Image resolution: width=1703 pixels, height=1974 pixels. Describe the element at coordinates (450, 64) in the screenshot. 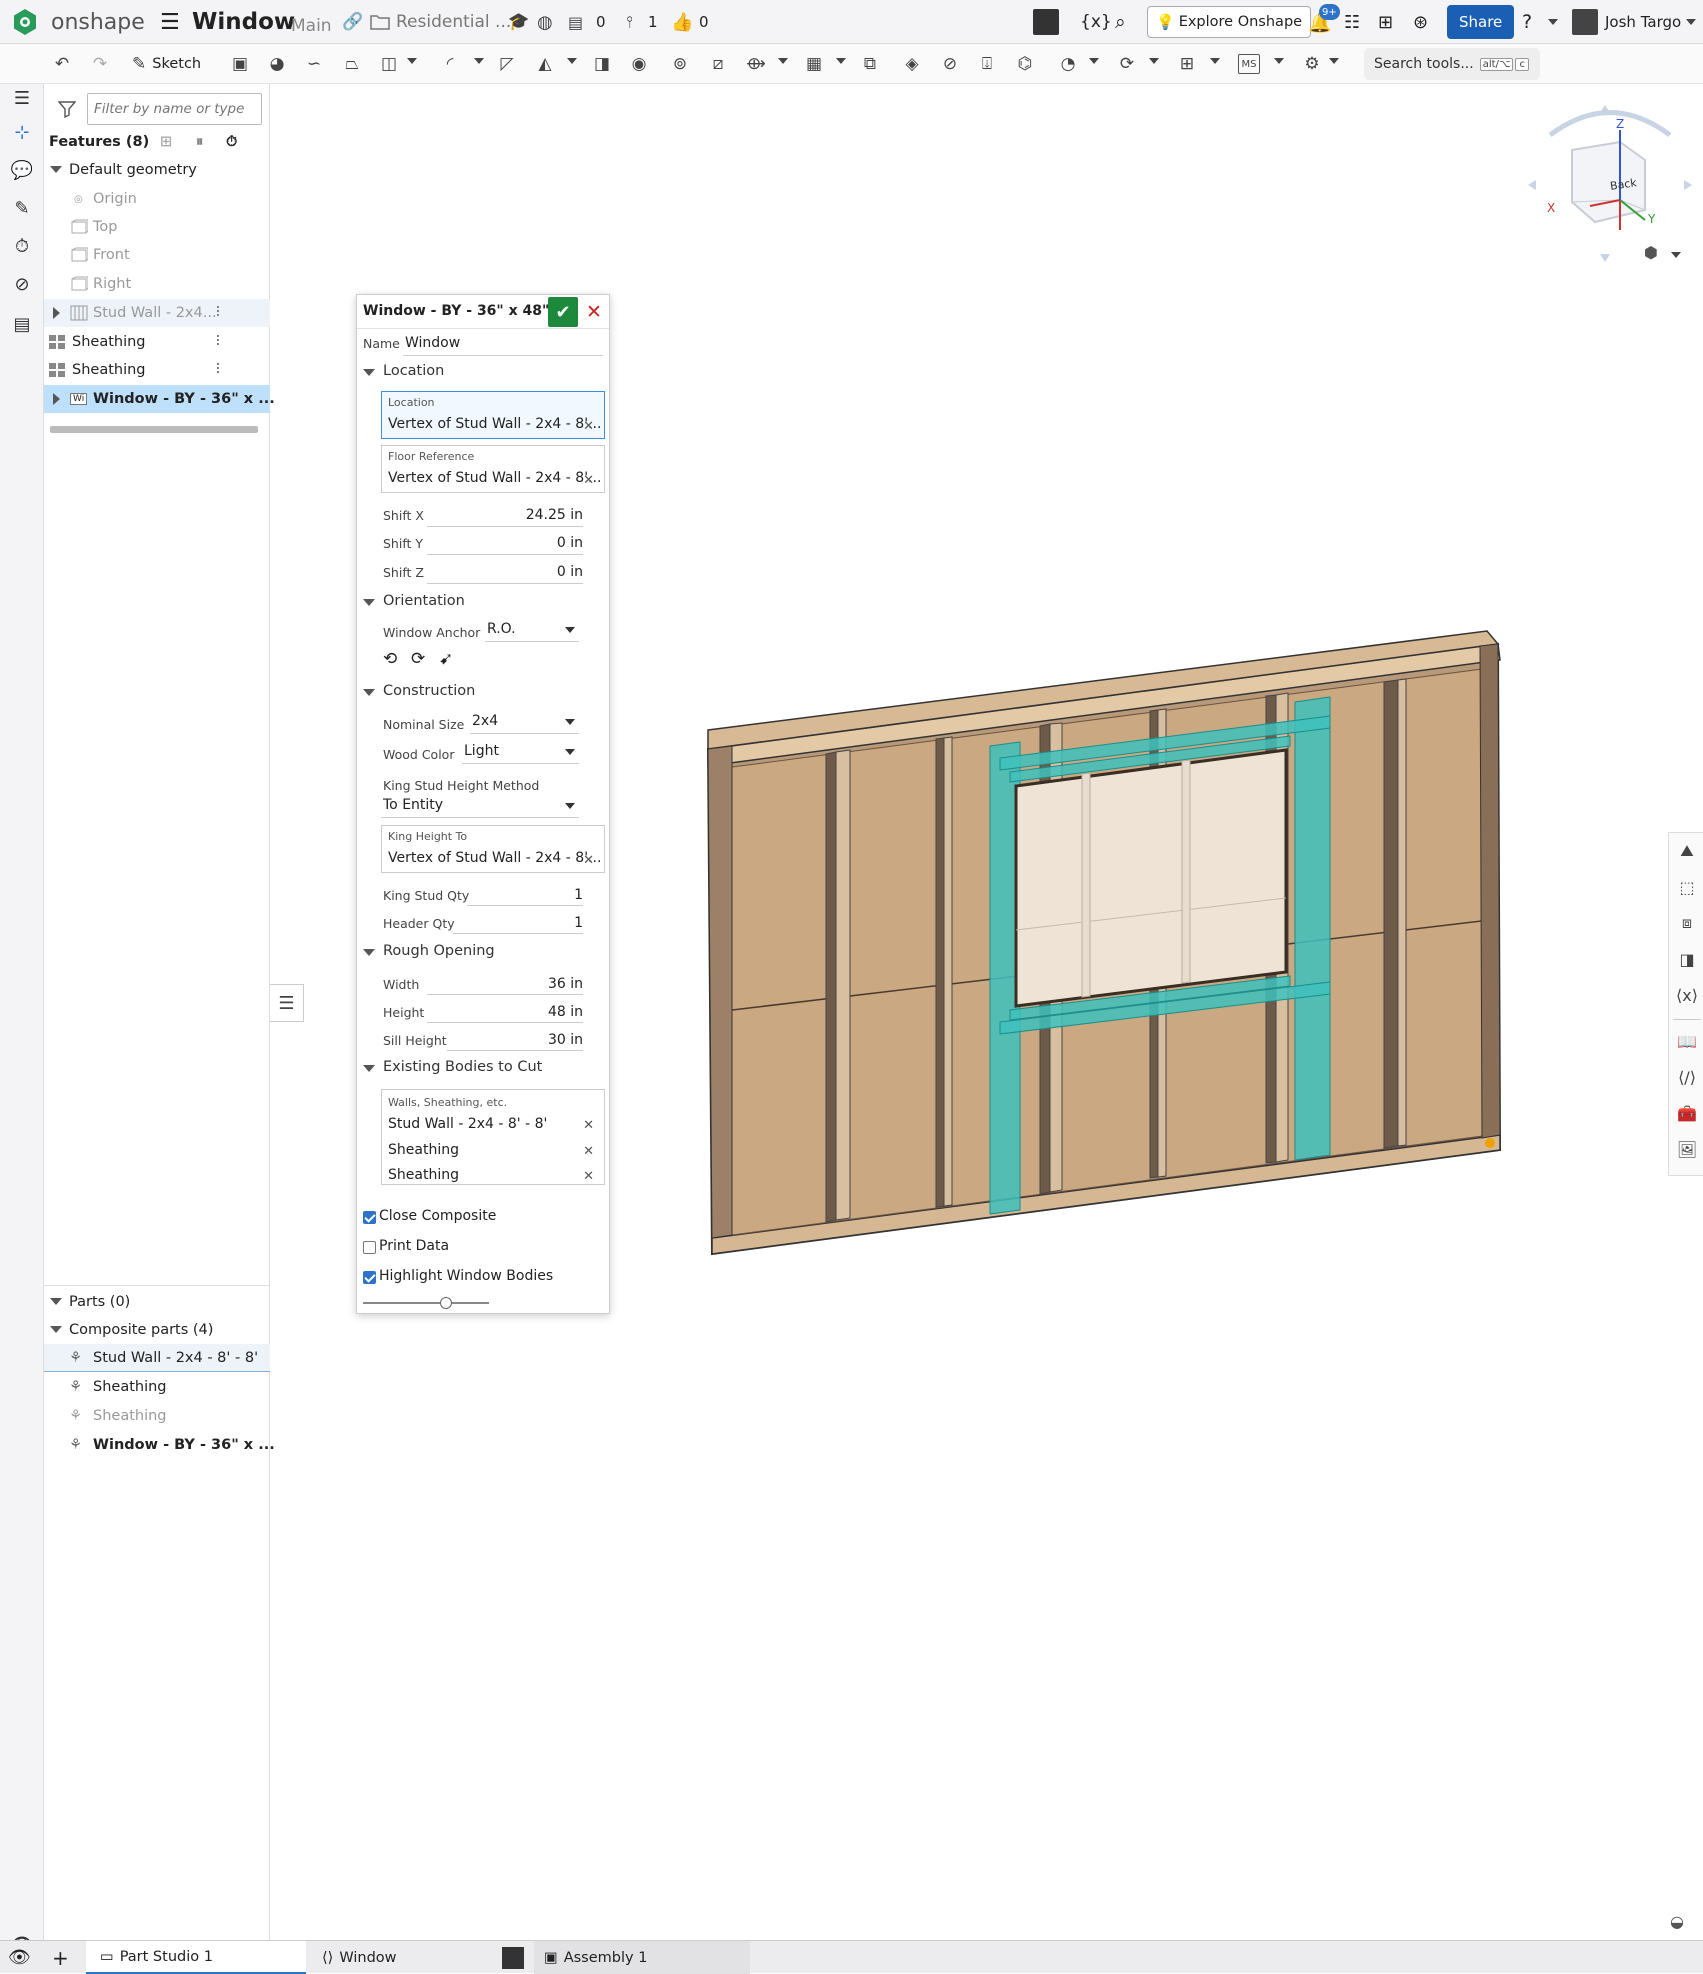

I see `fillet-icon: ◜` at that location.